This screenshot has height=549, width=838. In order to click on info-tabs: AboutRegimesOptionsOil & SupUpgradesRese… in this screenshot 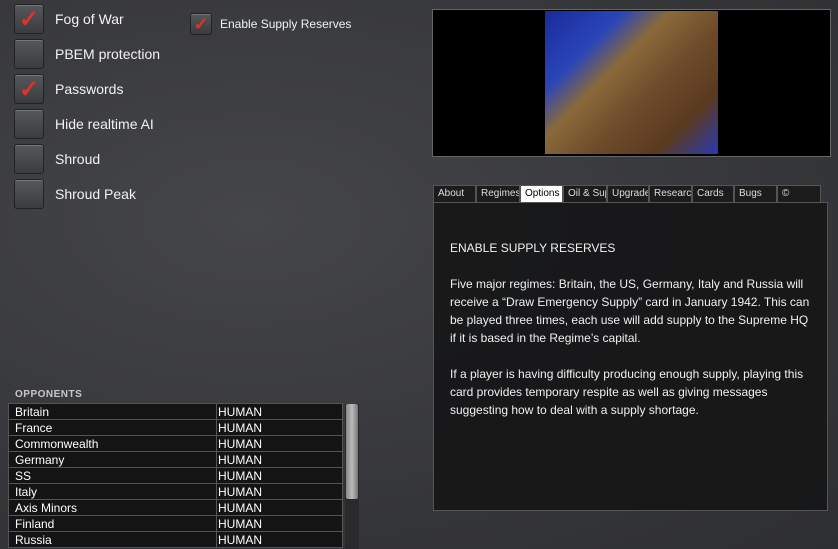, I will do `click(627, 193)`.